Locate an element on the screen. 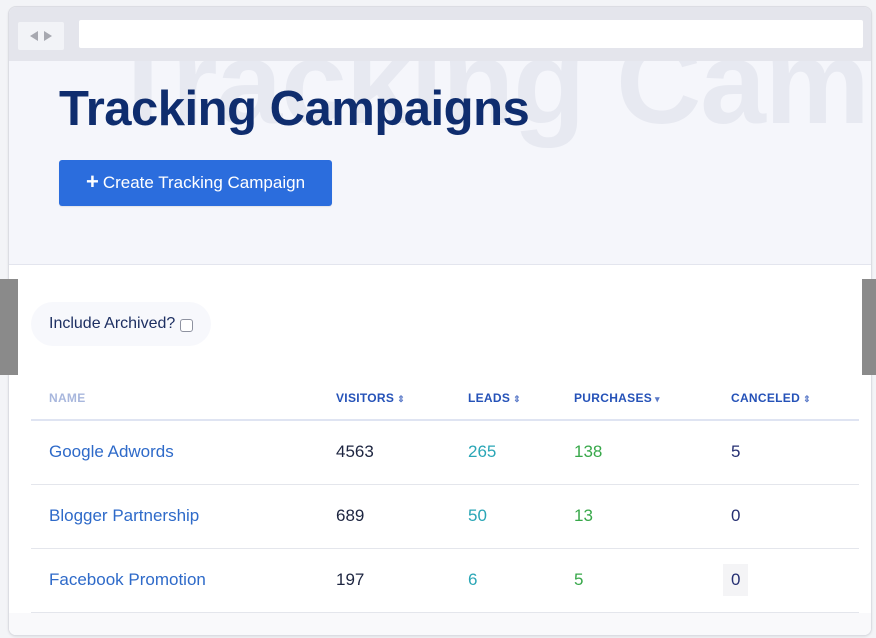 The width and height of the screenshot is (876, 638). column-header-visitors: VISITORS ⇕ is located at coordinates (384, 398).